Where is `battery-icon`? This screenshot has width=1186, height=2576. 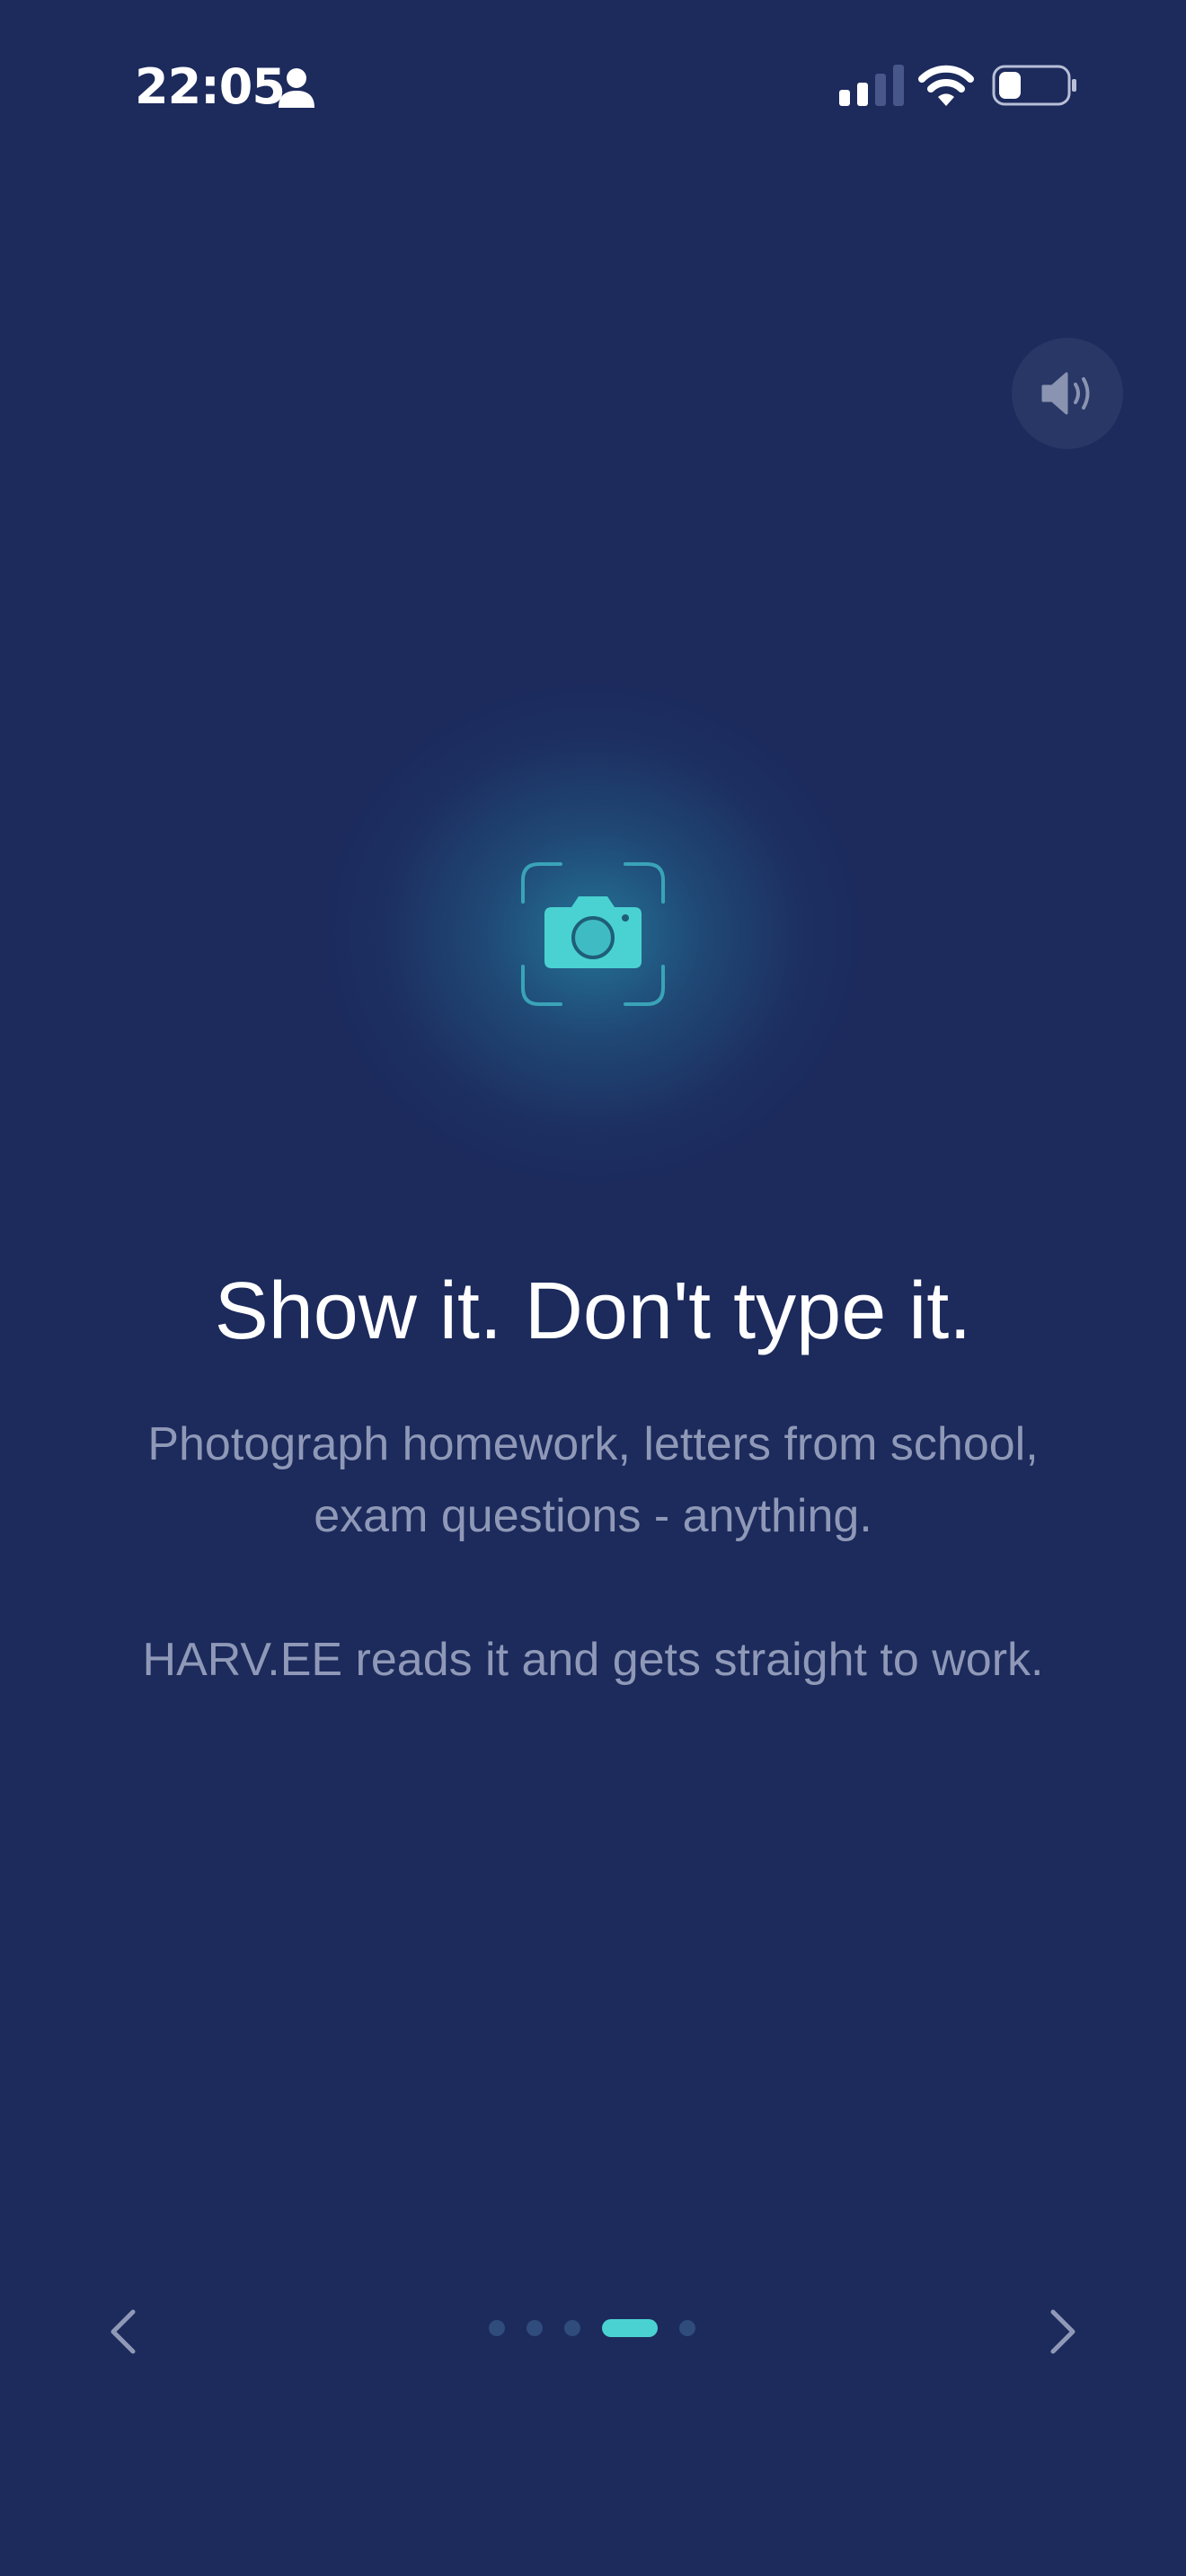 battery-icon is located at coordinates (1034, 85).